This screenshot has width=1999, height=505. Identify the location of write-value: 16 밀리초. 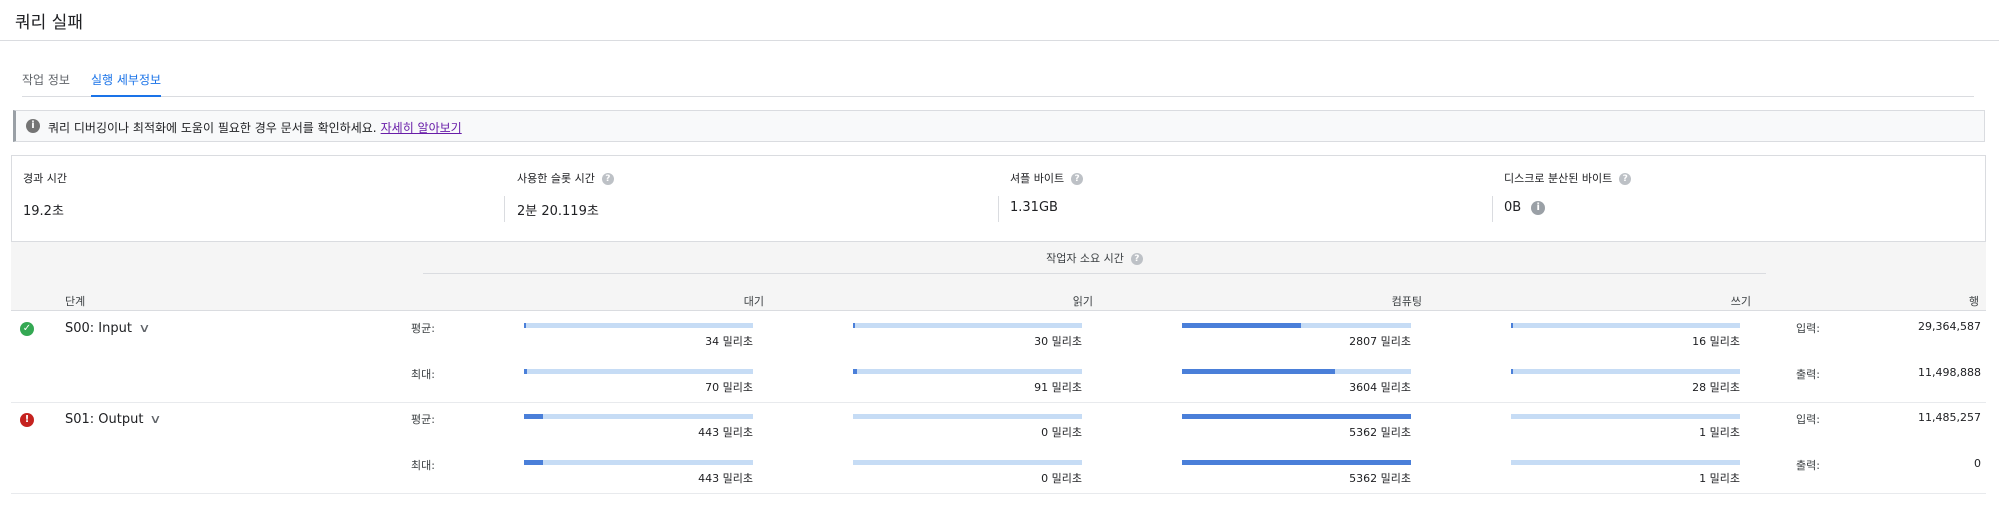
(1716, 341).